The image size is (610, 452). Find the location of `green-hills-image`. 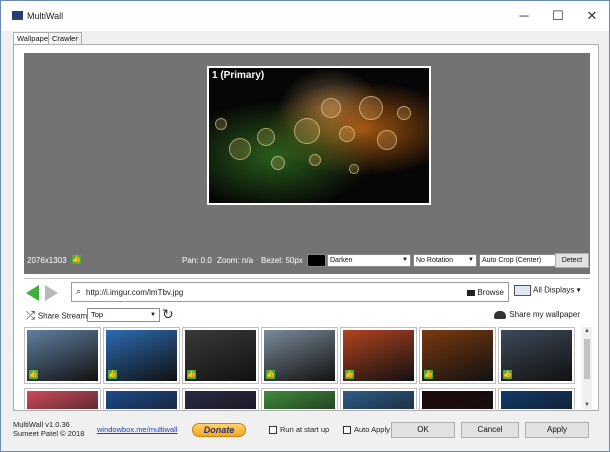

green-hills-image is located at coordinates (299, 400).